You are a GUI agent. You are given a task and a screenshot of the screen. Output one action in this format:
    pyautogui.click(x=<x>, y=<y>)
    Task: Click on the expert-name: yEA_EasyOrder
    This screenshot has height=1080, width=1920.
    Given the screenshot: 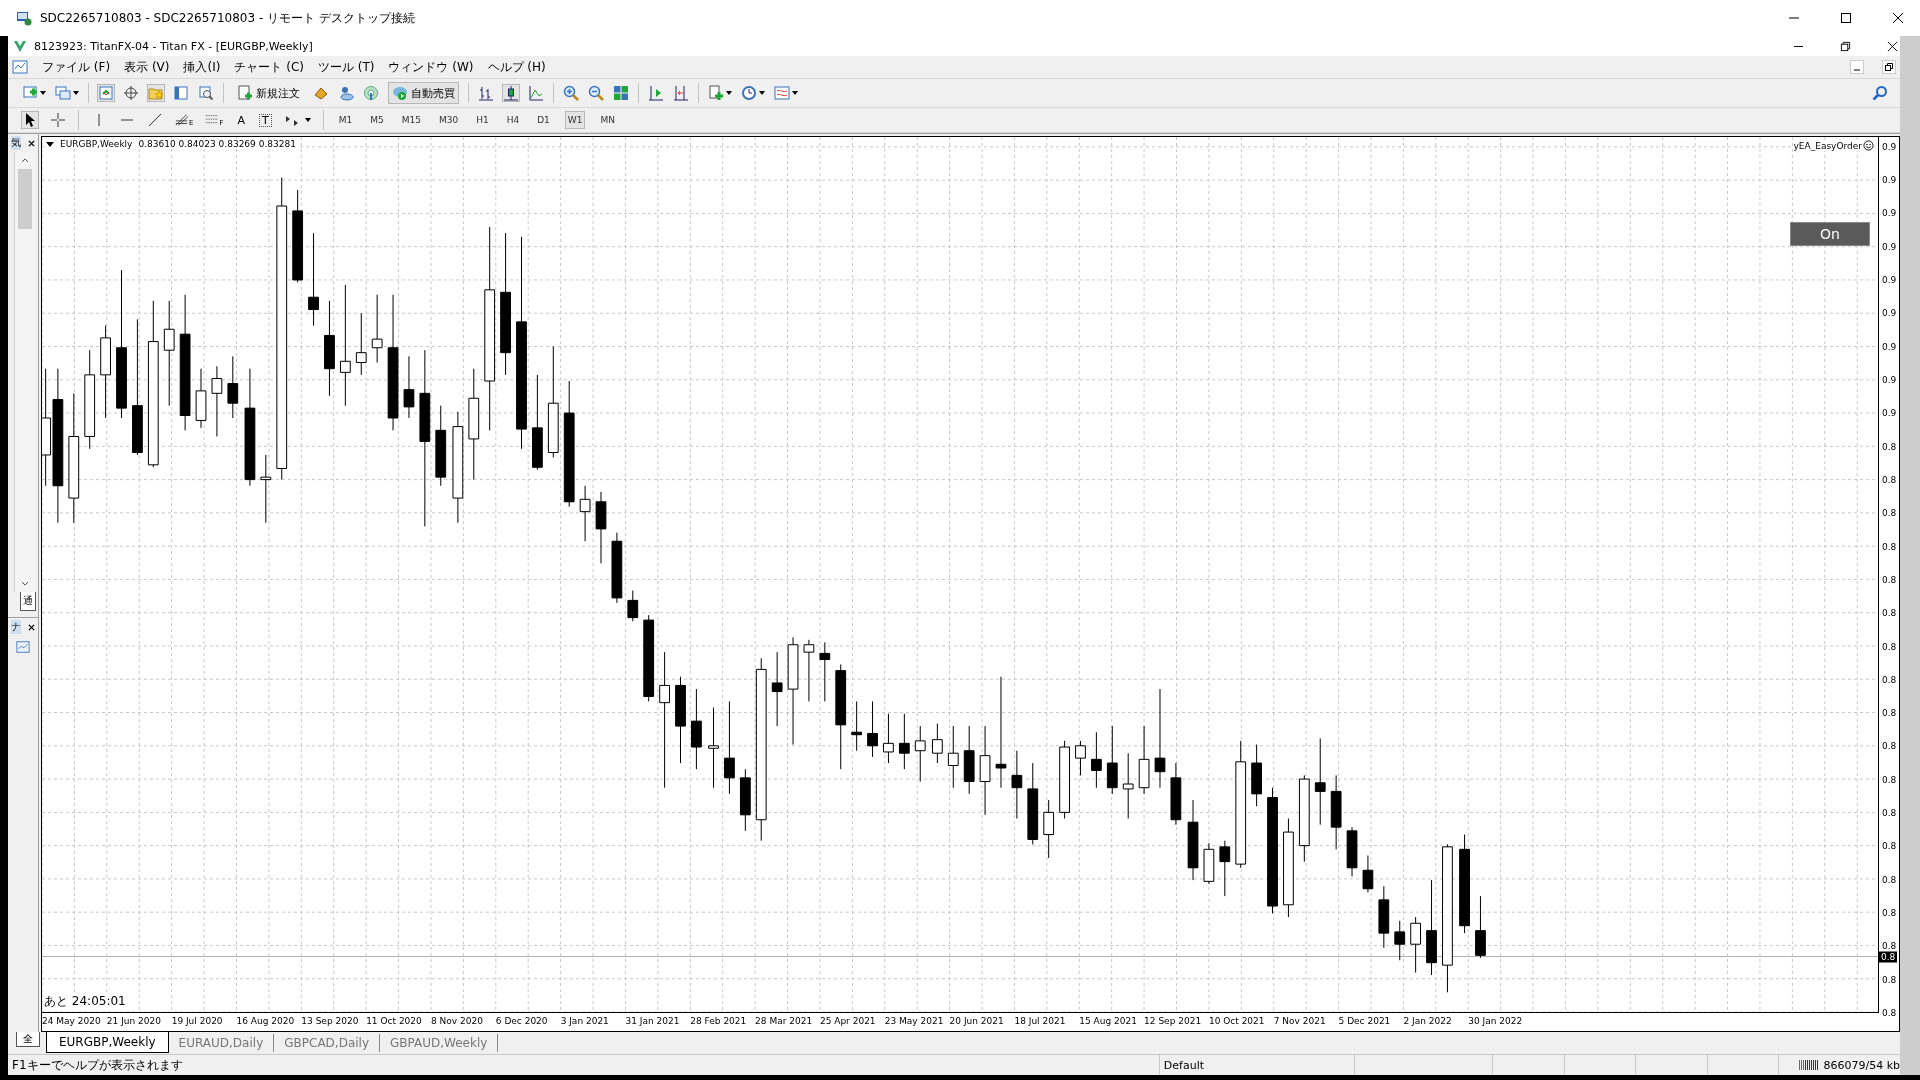 What is the action you would take?
    pyautogui.click(x=1827, y=145)
    